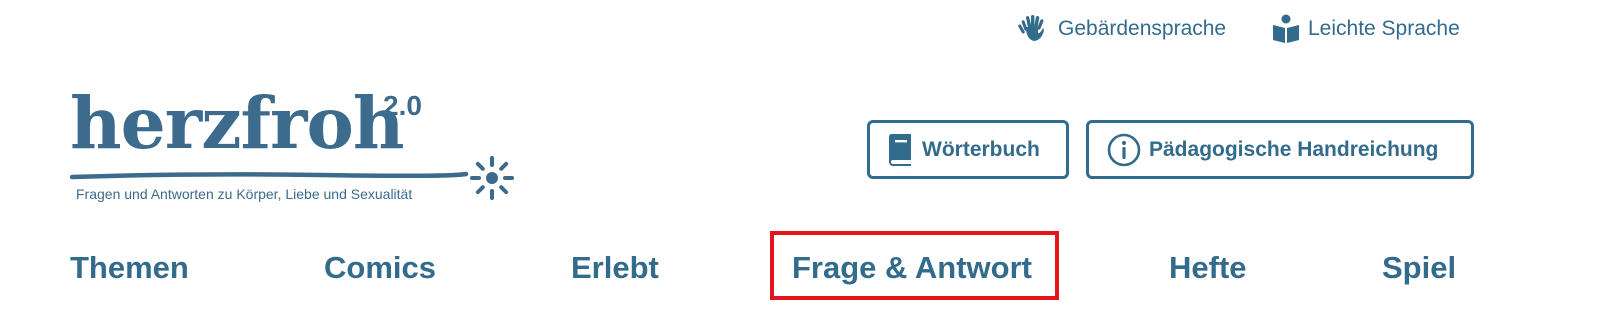 This screenshot has width=1606, height=327. I want to click on logo-underline-stroke, so click(269, 175).